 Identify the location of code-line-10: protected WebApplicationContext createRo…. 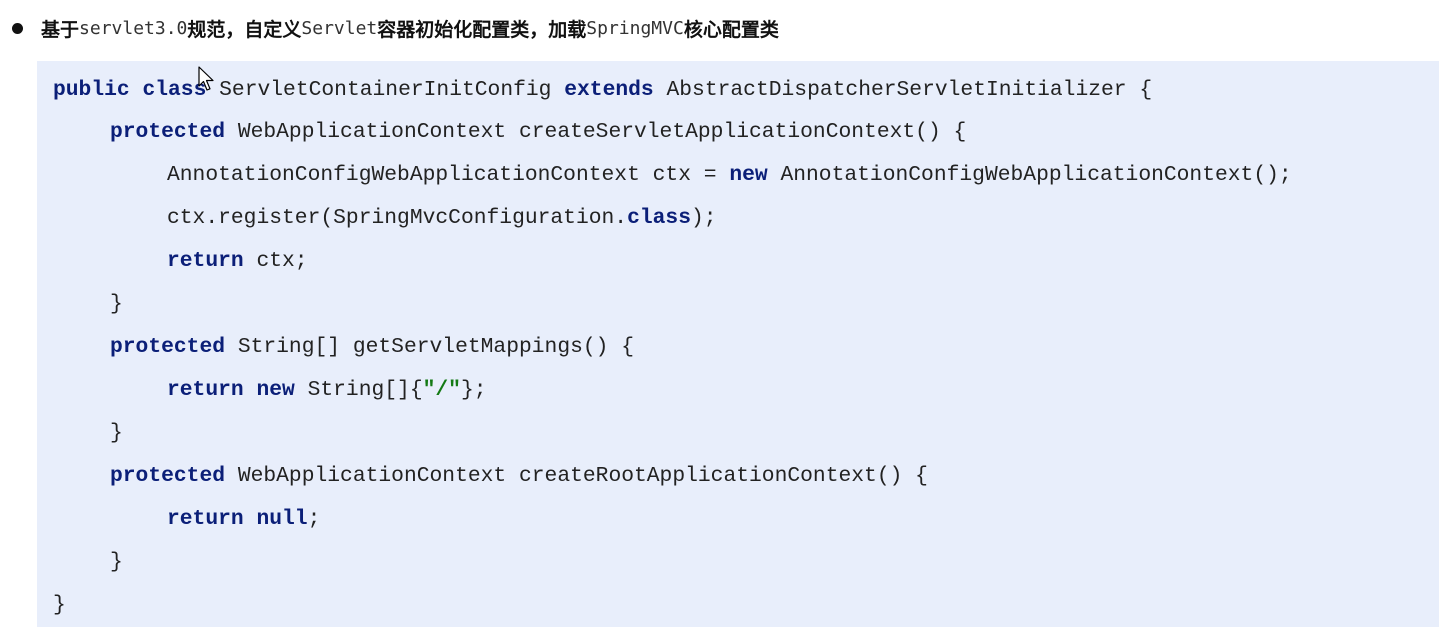
(490, 476).